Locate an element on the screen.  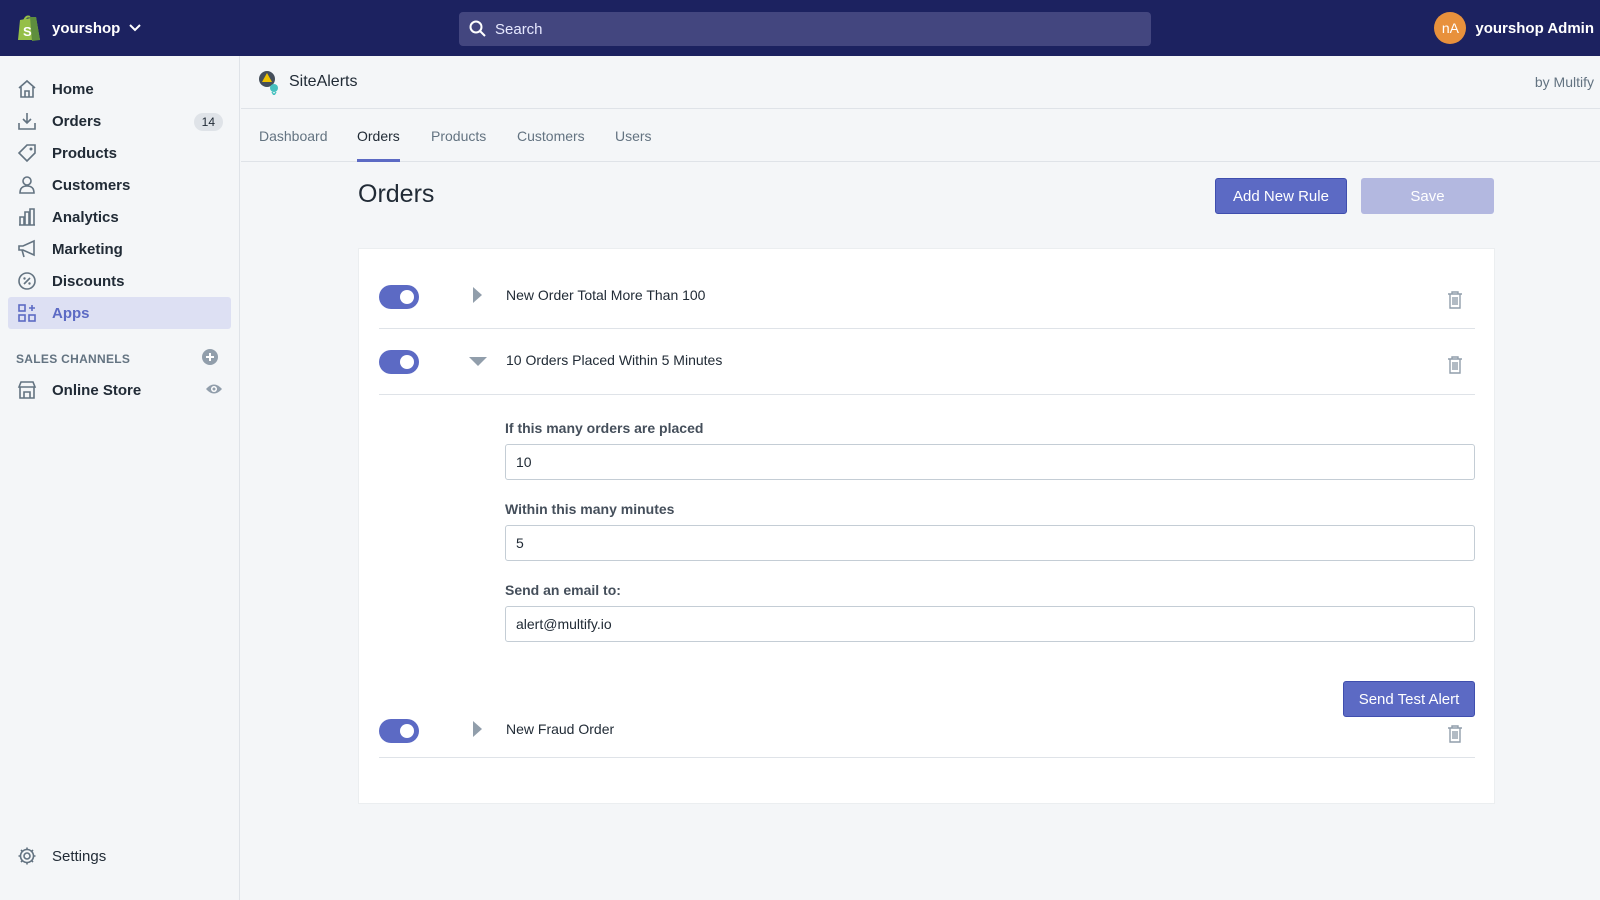
caret-down-icon is located at coordinates (478, 361).